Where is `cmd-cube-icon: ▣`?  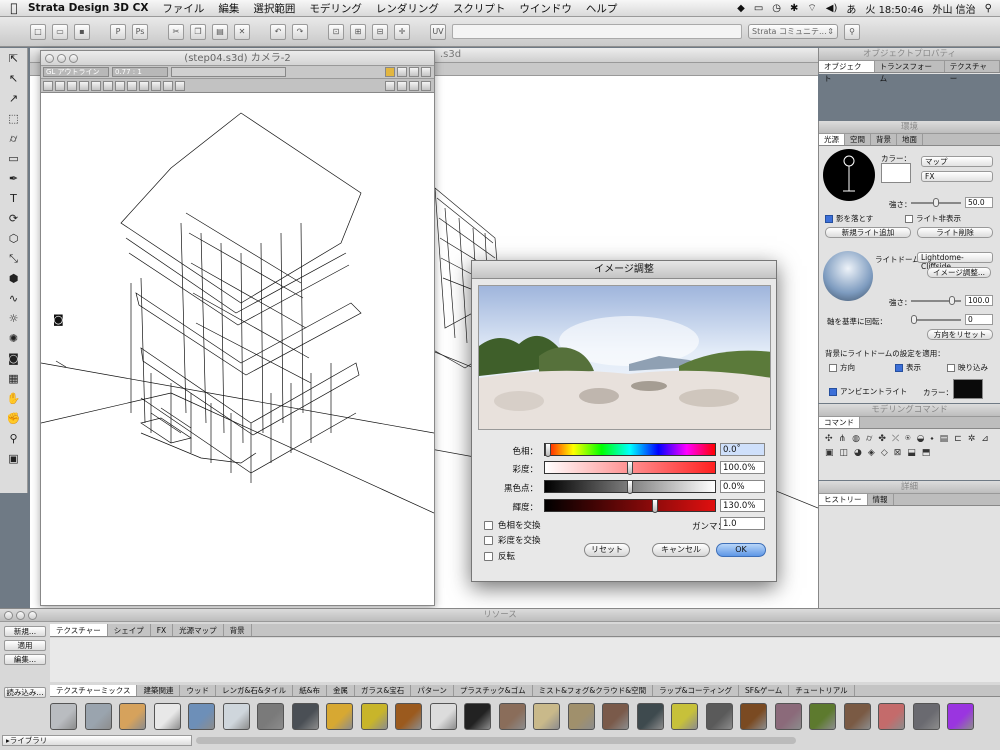 cmd-cube-icon: ▣ is located at coordinates (829, 453).